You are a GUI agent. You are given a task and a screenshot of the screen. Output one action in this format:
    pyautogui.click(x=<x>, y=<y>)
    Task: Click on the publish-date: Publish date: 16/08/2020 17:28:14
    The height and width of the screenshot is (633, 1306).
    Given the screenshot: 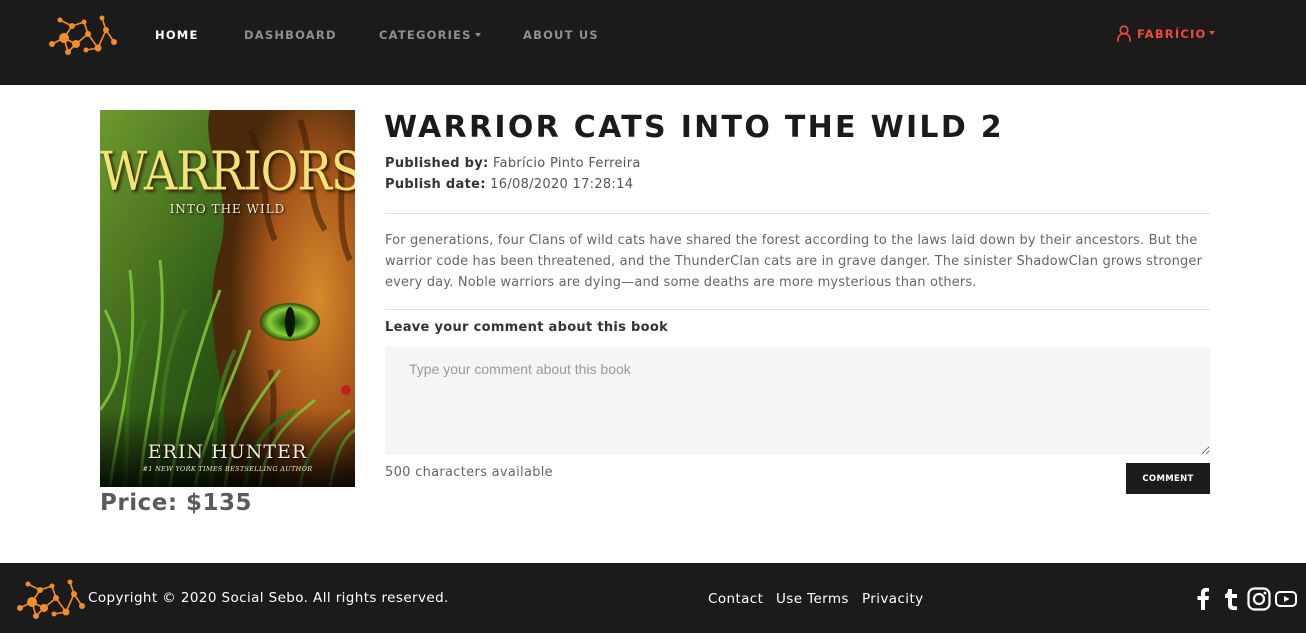 What is the action you would take?
    pyautogui.click(x=509, y=184)
    